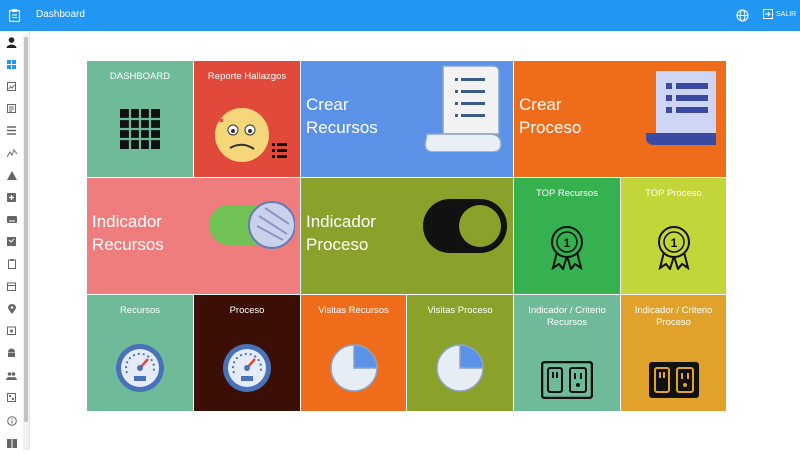 This screenshot has height=451, width=800. I want to click on document-list-icon, so click(681, 108).